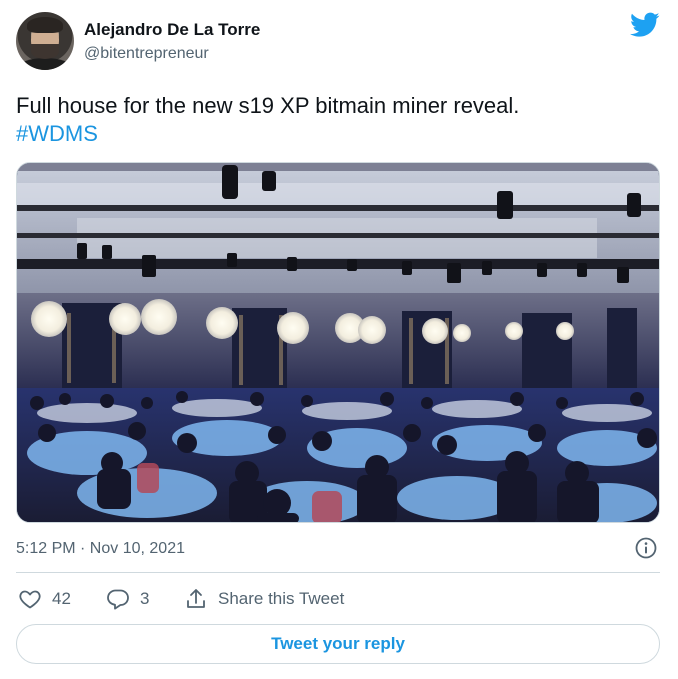 Image resolution: width=678 pixels, height=679 pixels. I want to click on author-name: Alejandro De La Torre, so click(172, 30).